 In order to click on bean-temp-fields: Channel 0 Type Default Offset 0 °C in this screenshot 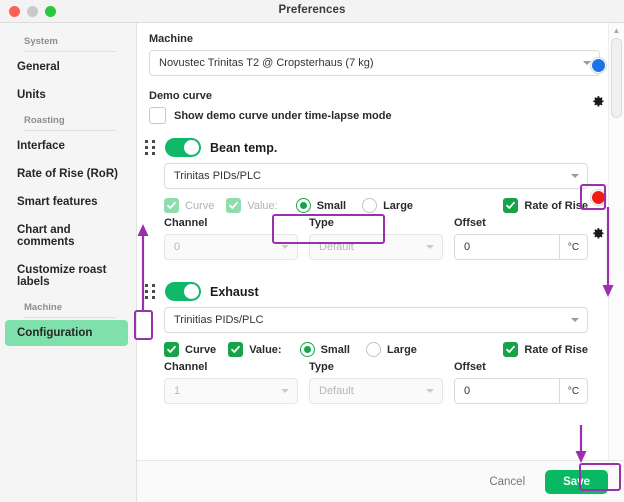, I will do `click(376, 238)`.